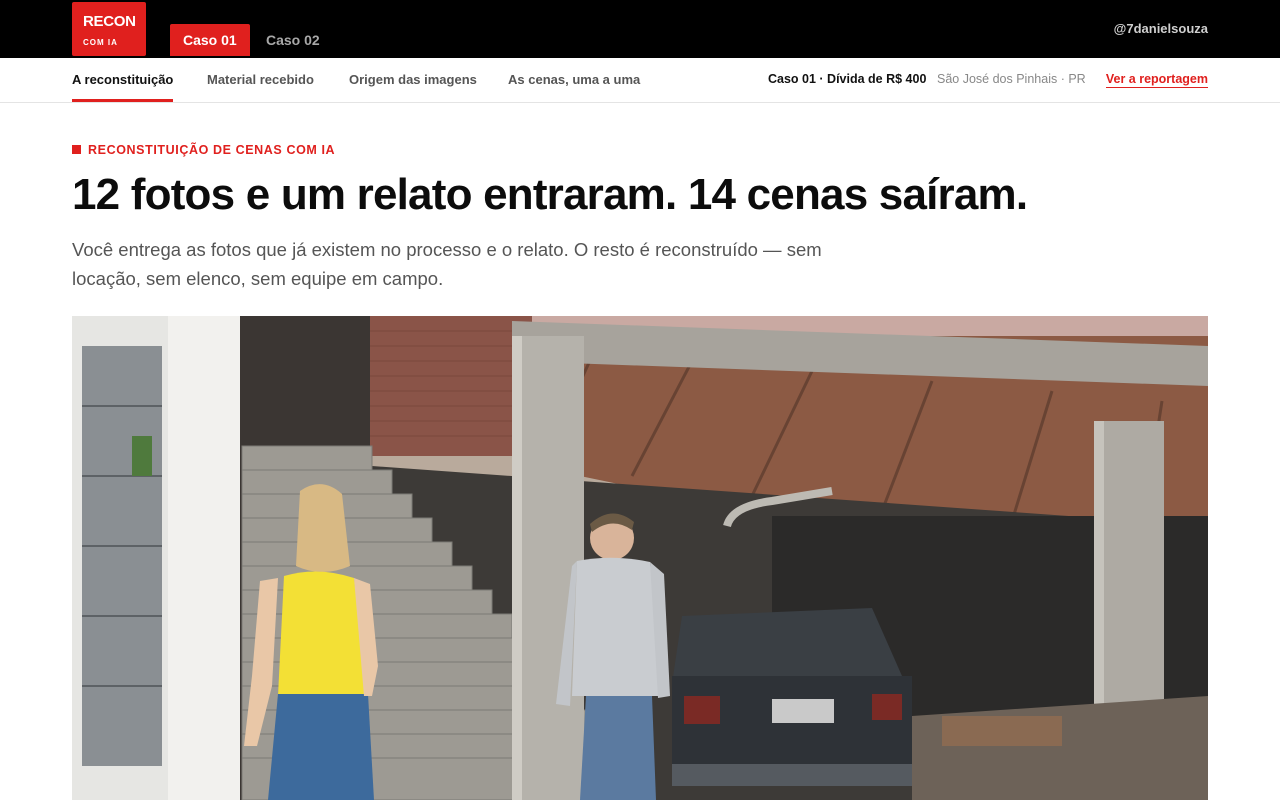  Describe the element at coordinates (847, 79) in the screenshot. I see `case-info: Caso 01 · Dívida de R$ 400` at that location.